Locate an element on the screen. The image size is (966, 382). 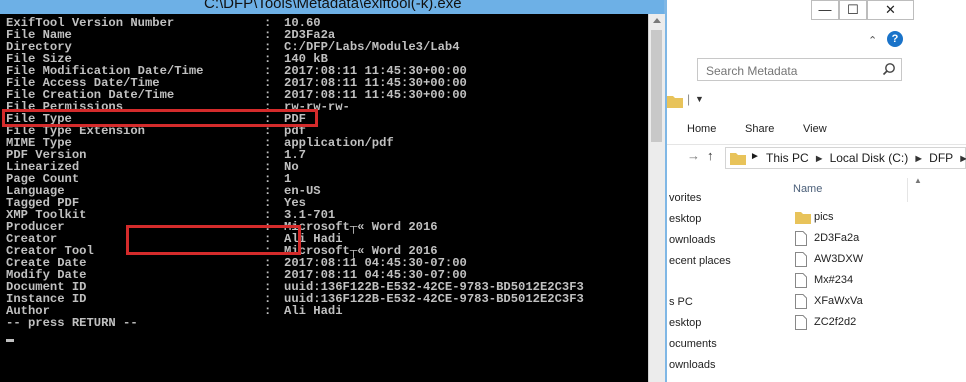
console-title: C:\DFP\Tools\Metadata\exiftool(-k).exe is located at coordinates (333, 6).